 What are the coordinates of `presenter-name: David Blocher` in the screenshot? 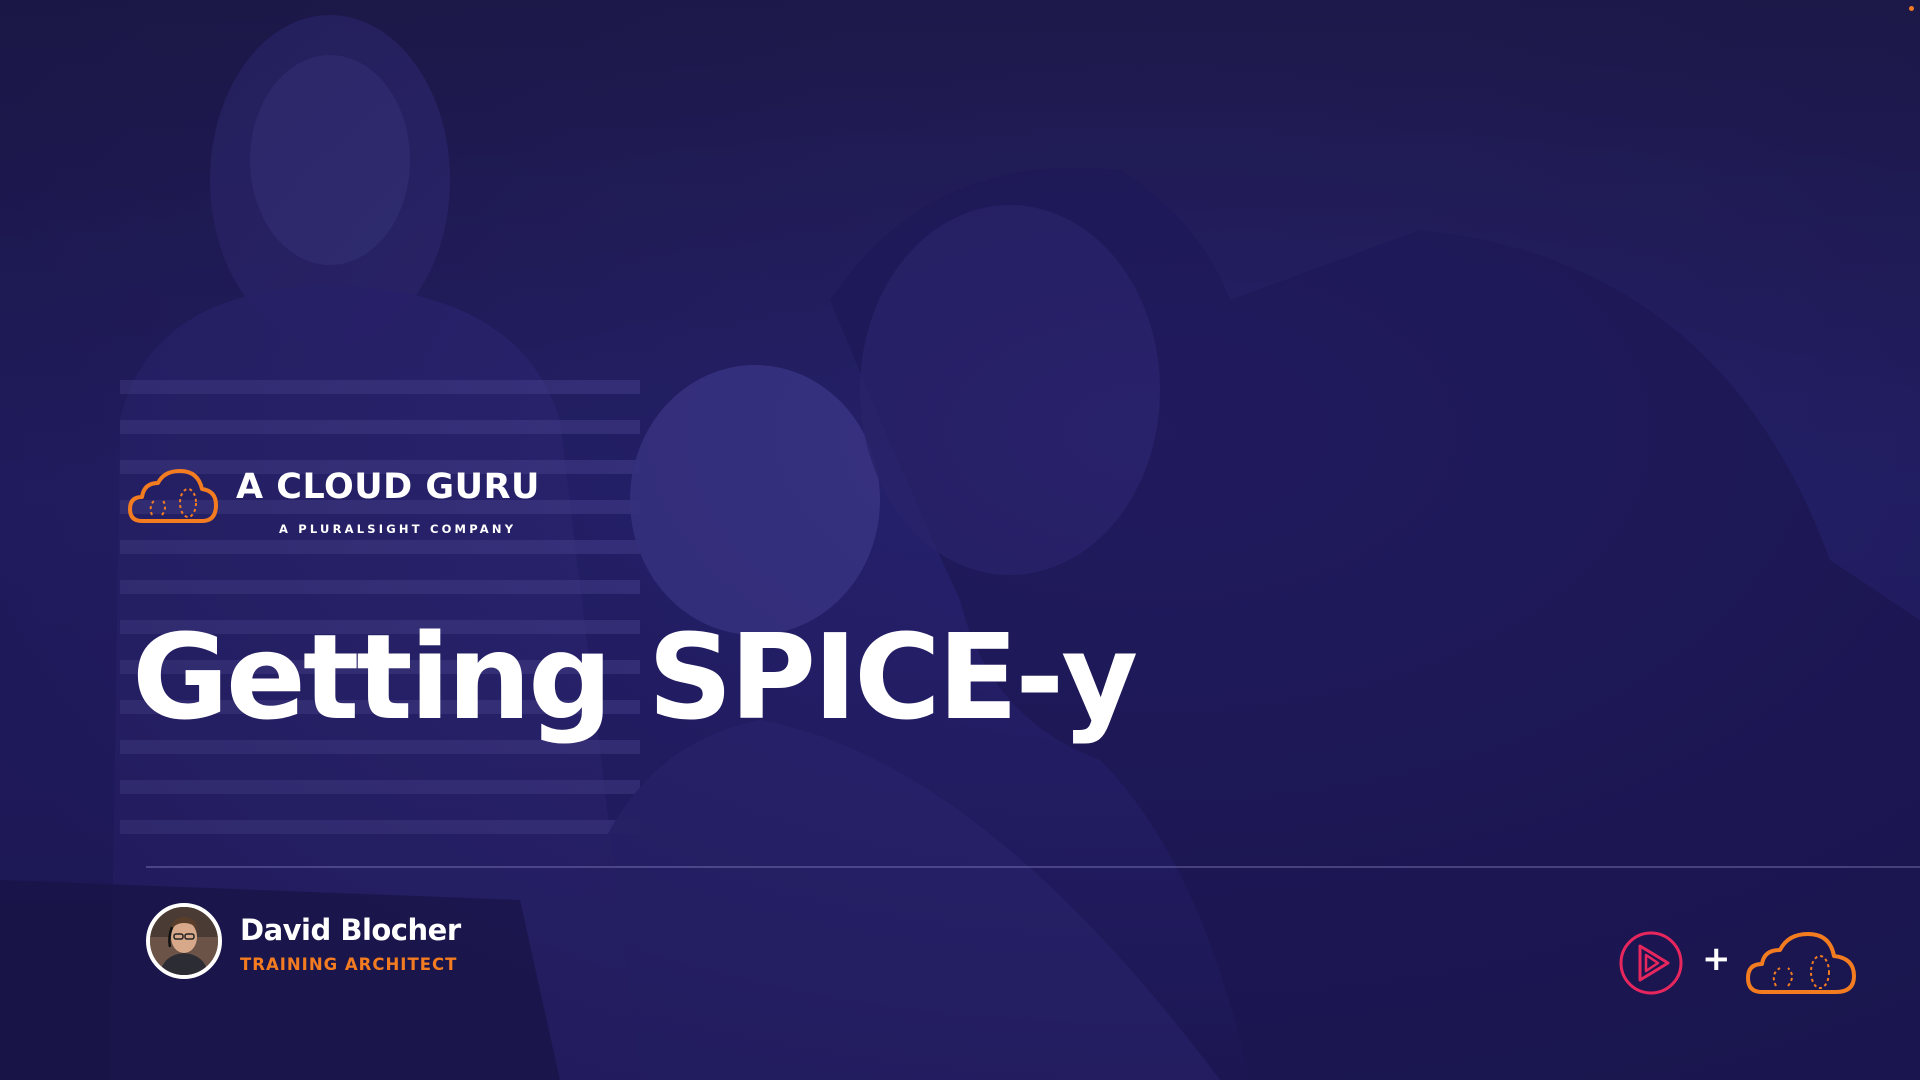 It's located at (350, 930).